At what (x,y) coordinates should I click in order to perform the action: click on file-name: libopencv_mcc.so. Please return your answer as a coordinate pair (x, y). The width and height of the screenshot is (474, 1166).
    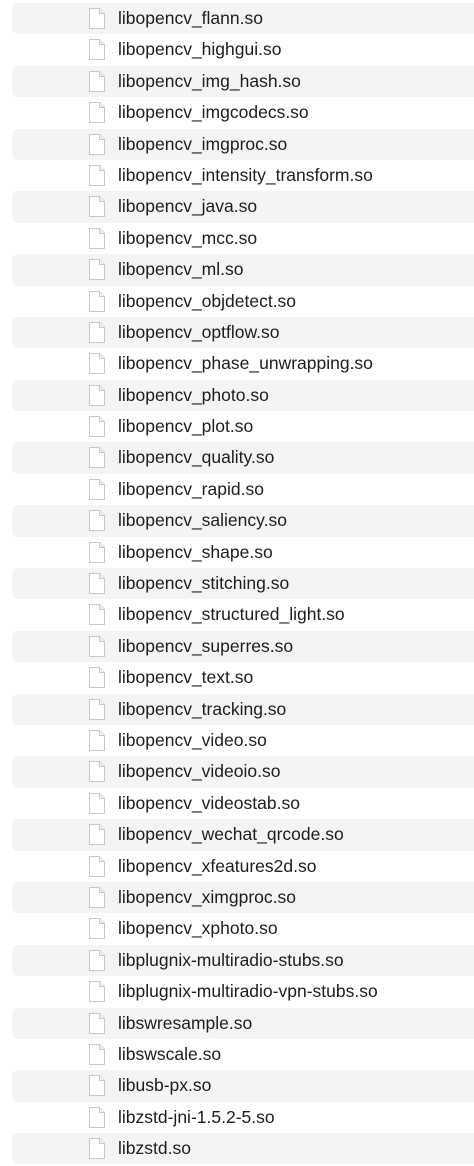
    Looking at the image, I should click on (188, 237).